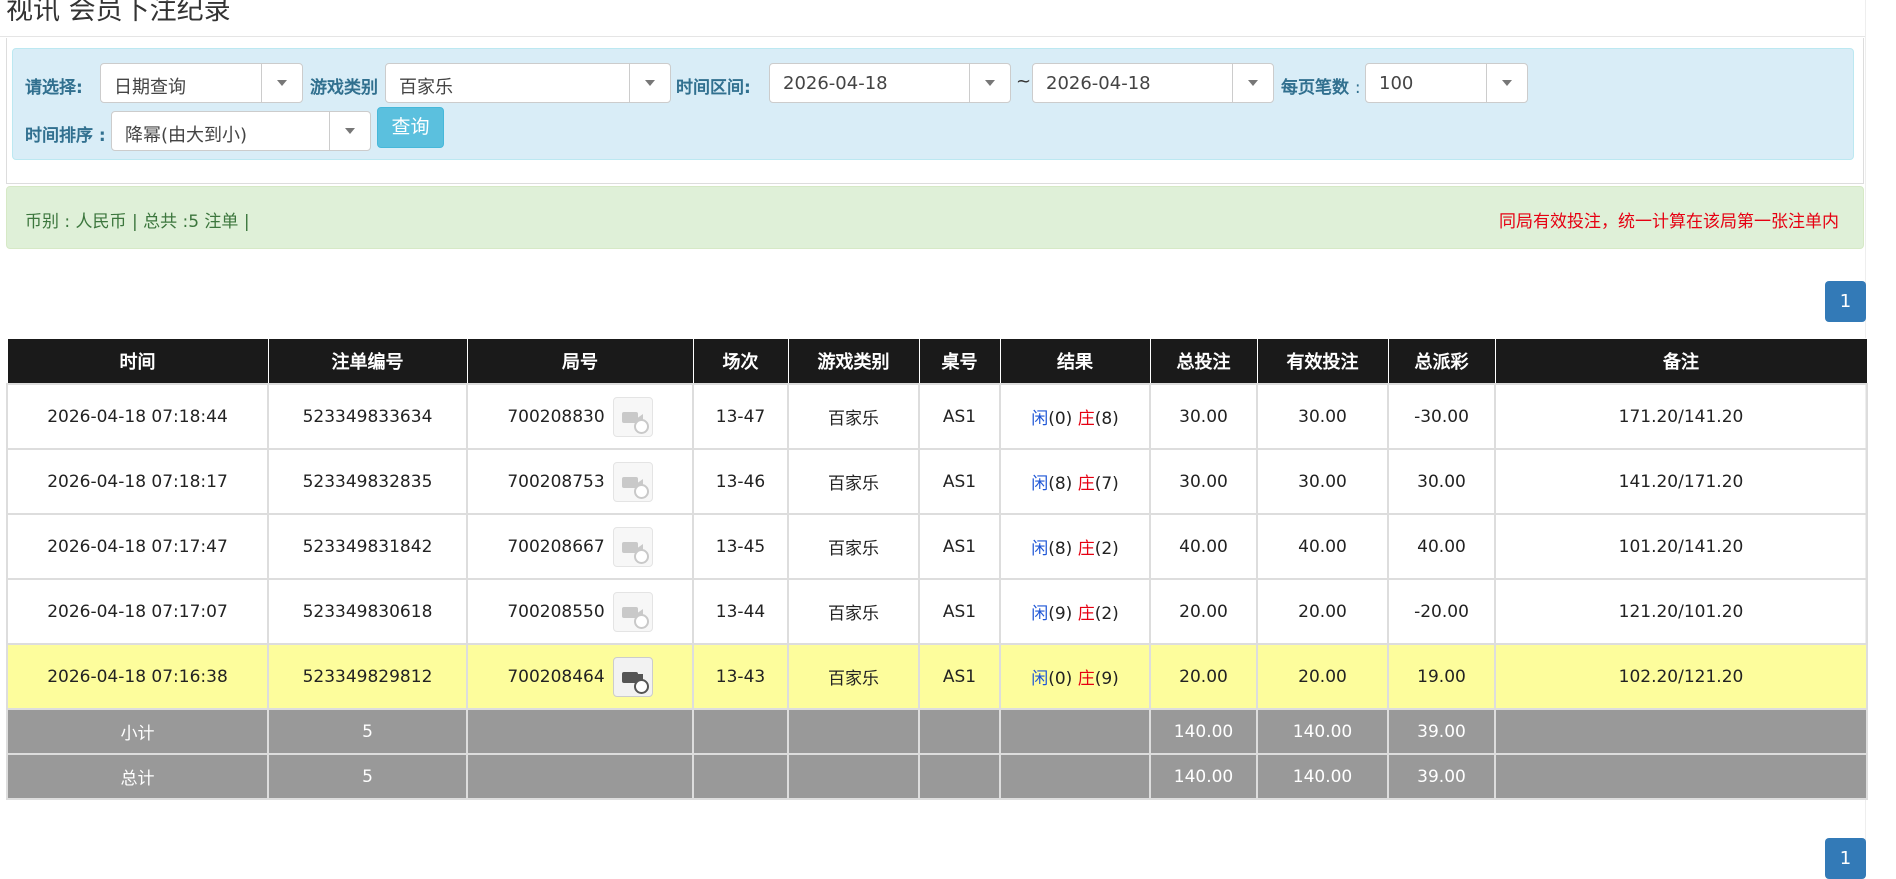 The width and height of the screenshot is (1896, 879). I want to click on note: 121.20/101.20, so click(1681, 611).